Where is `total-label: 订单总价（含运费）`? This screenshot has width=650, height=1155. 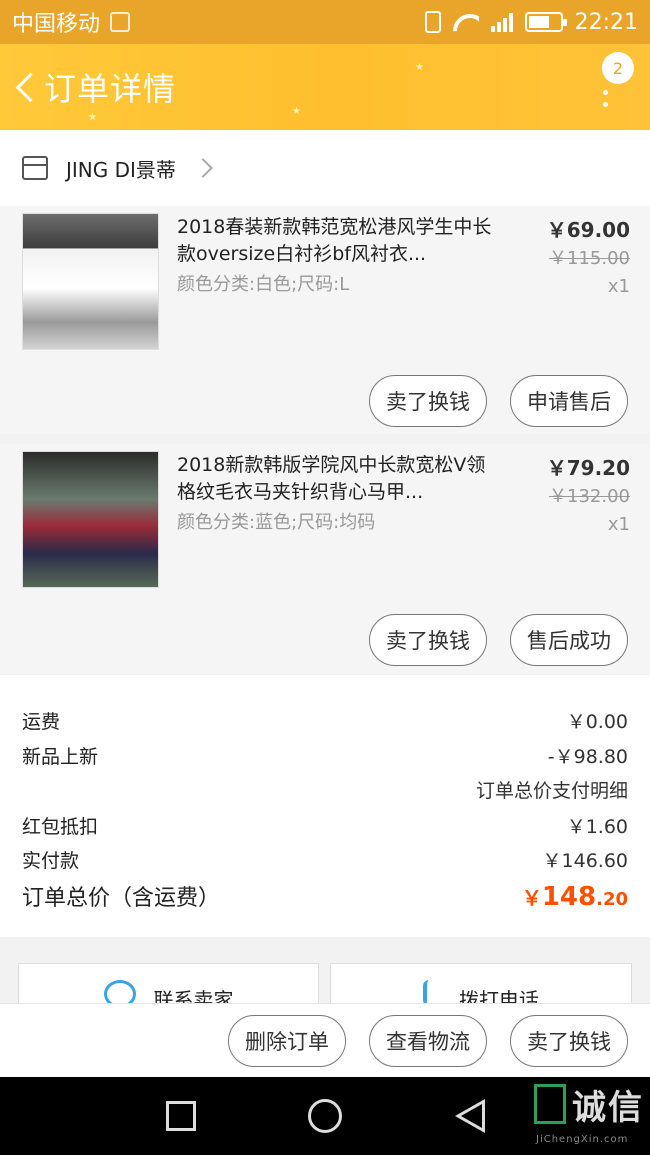 total-label: 订单总价（含运费） is located at coordinates (121, 898).